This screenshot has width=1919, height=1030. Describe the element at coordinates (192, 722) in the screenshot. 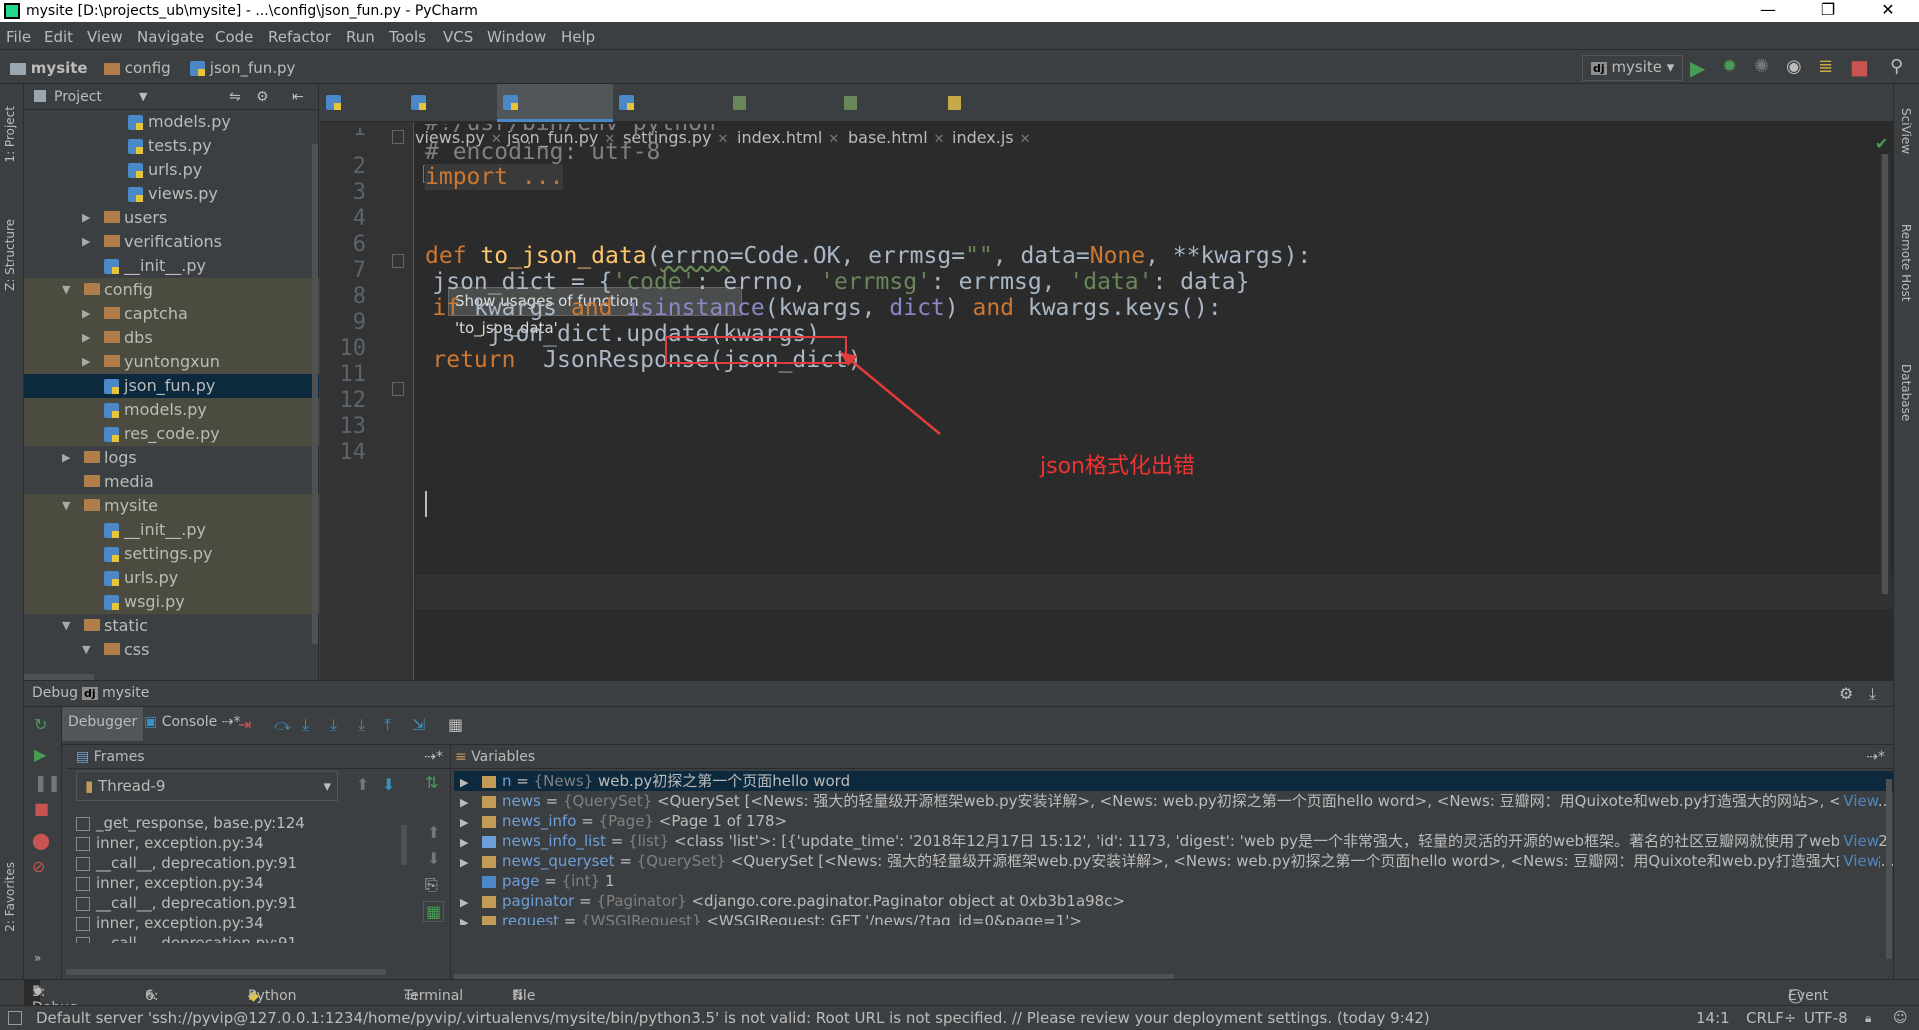

I see `tab-console: ▣ Console ⇢*` at that location.